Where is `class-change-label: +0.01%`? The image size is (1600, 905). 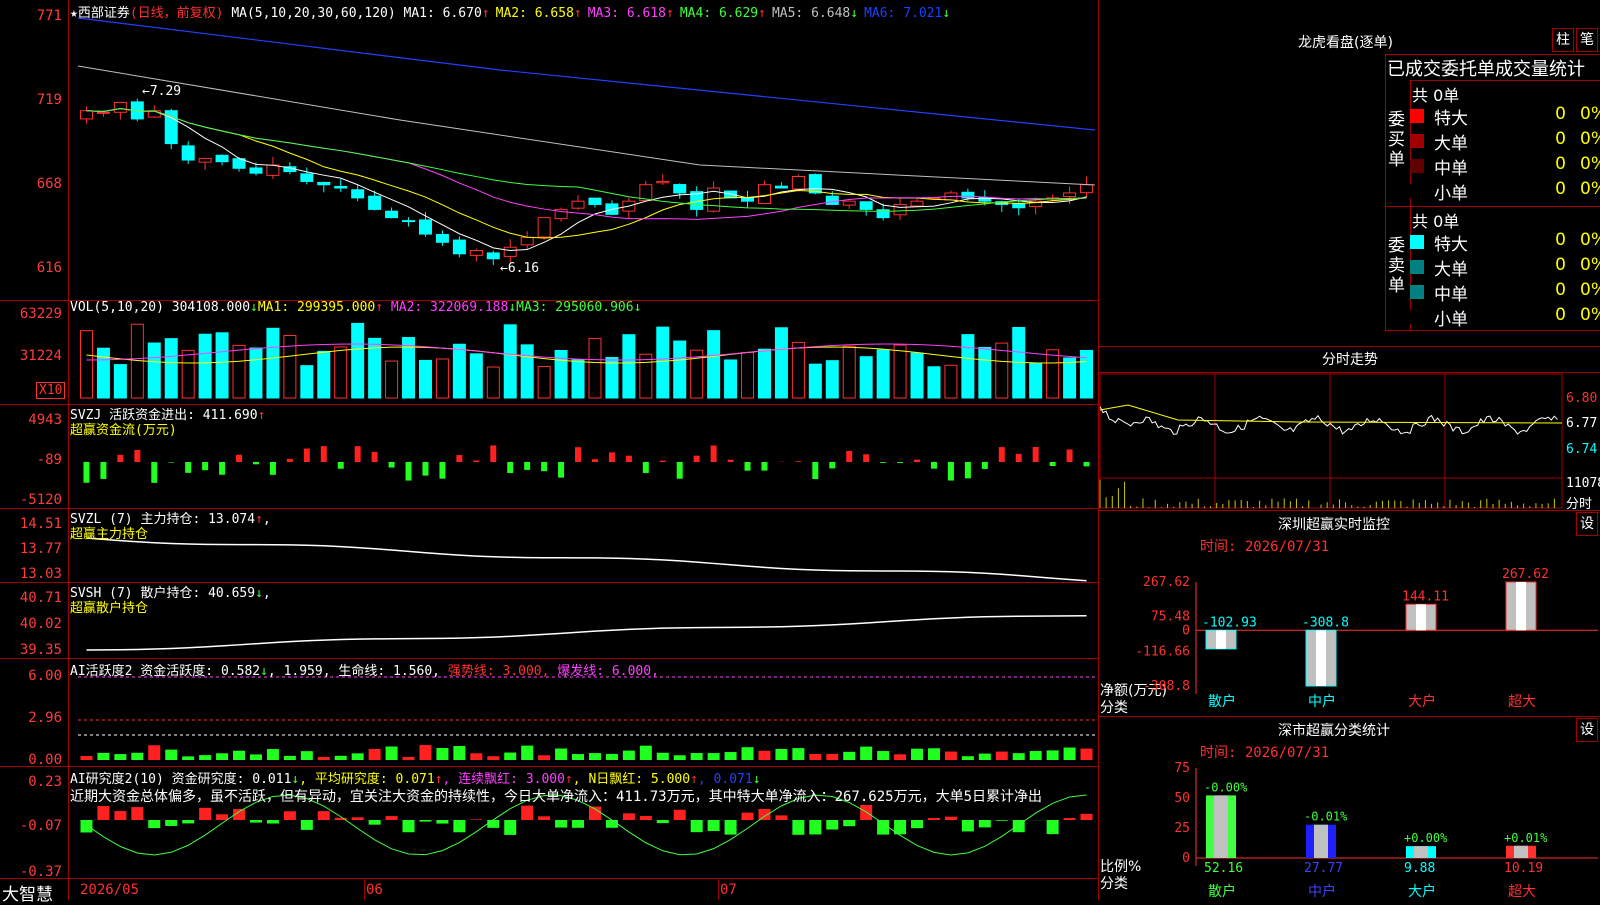 class-change-label: +0.01% is located at coordinates (1526, 838).